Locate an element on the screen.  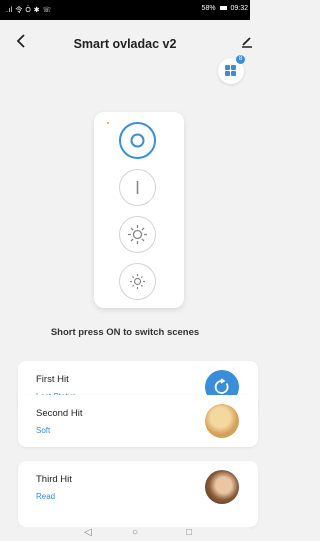
header: Smart ovladac v2 is located at coordinates (126, 45).